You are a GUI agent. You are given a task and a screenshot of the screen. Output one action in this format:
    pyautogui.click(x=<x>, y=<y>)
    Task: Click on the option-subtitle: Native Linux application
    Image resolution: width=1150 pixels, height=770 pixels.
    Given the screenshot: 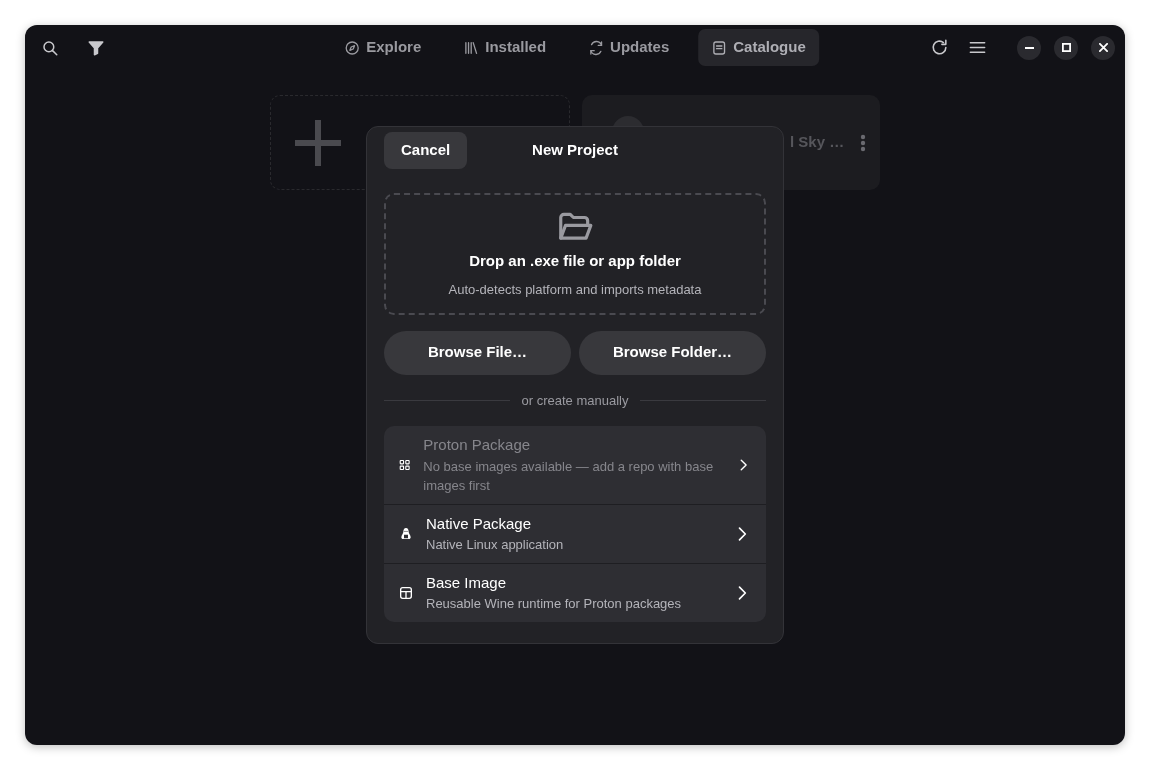 What is the action you would take?
    pyautogui.click(x=495, y=545)
    